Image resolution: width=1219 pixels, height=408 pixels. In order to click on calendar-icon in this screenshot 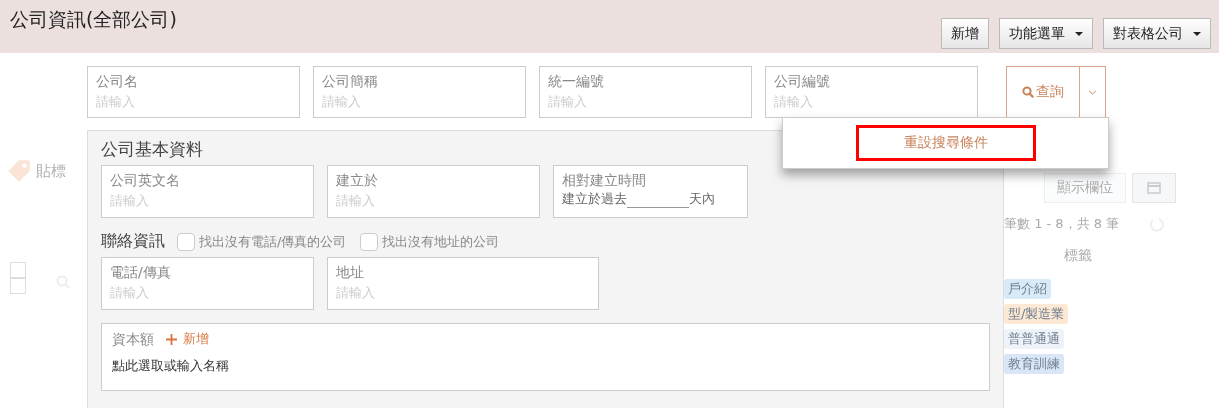, I will do `click(1154, 188)`.